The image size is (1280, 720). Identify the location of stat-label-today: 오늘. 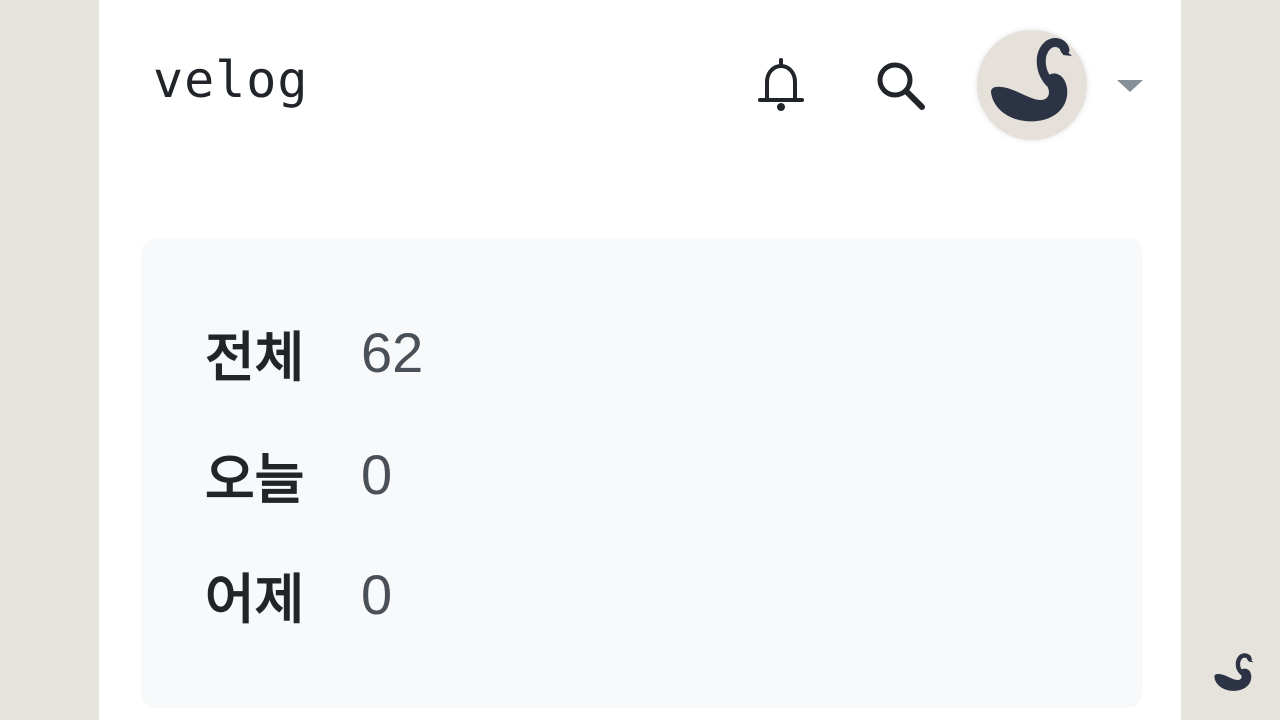
(255, 479).